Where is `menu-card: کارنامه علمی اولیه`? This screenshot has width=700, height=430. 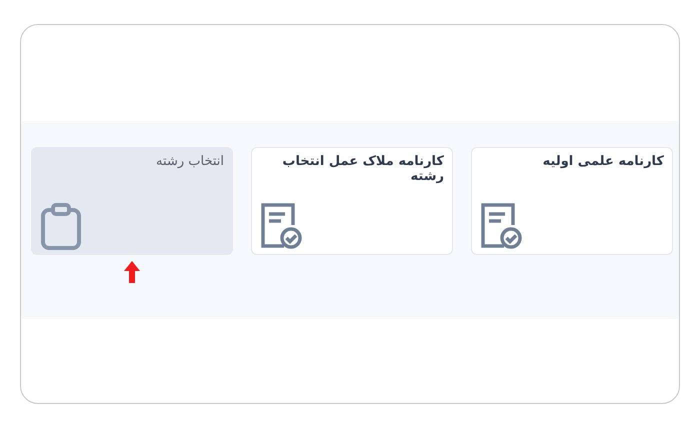
menu-card: کارنامه علمی اولیه is located at coordinates (572, 201).